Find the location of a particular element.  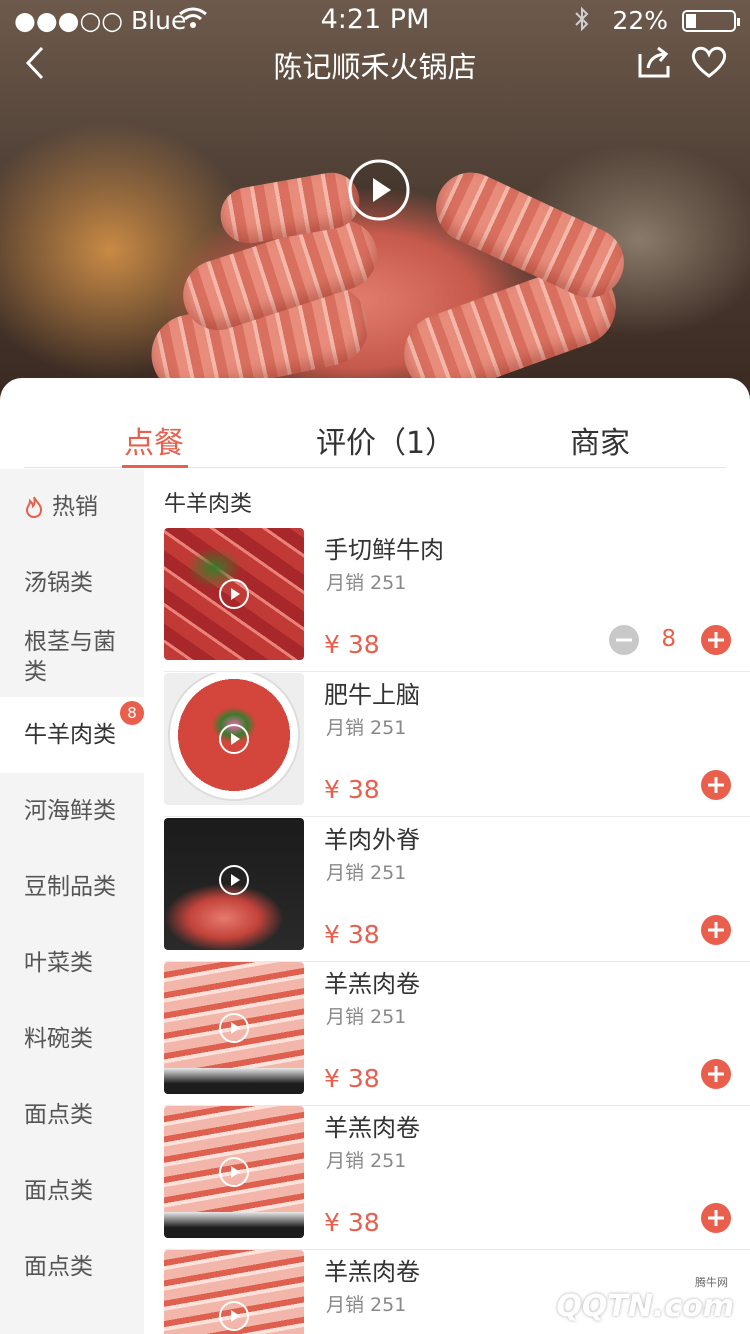

tab-merchant: 商家 is located at coordinates (600, 440).